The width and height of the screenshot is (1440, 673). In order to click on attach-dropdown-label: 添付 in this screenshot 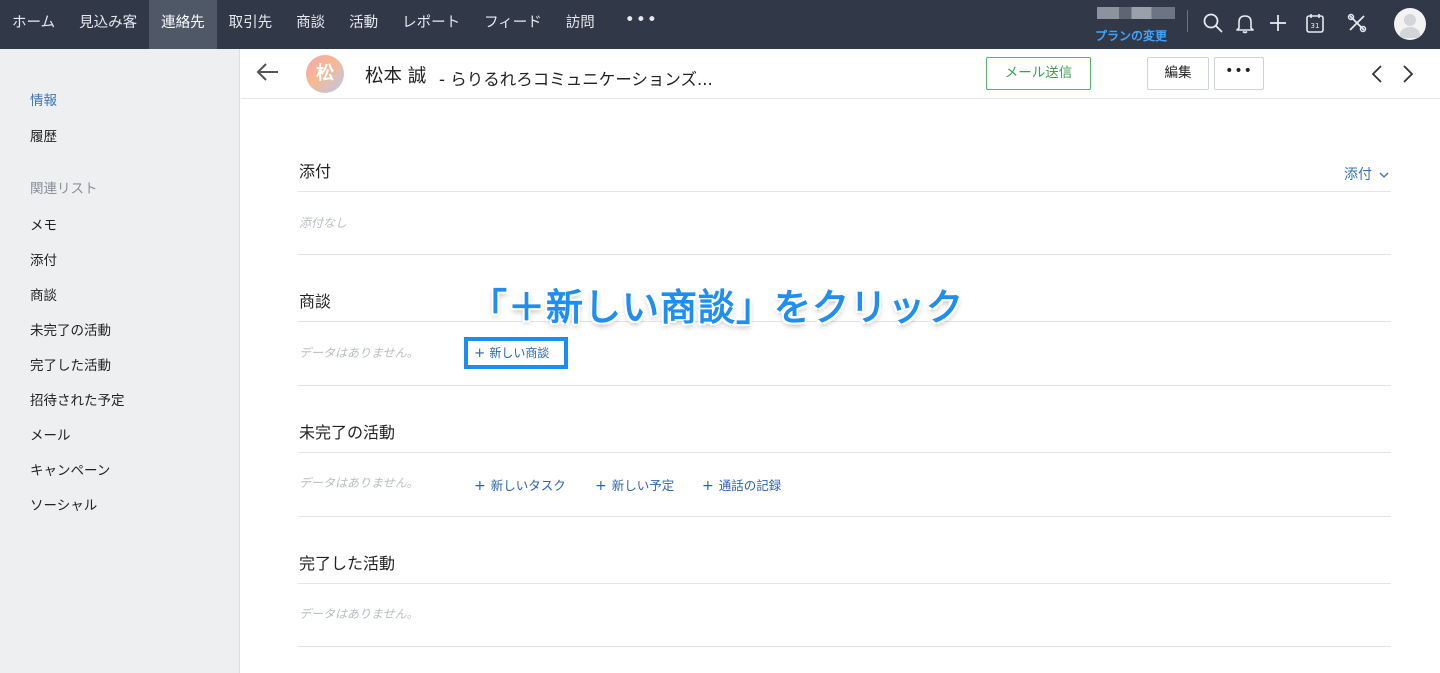, I will do `click(1358, 175)`.